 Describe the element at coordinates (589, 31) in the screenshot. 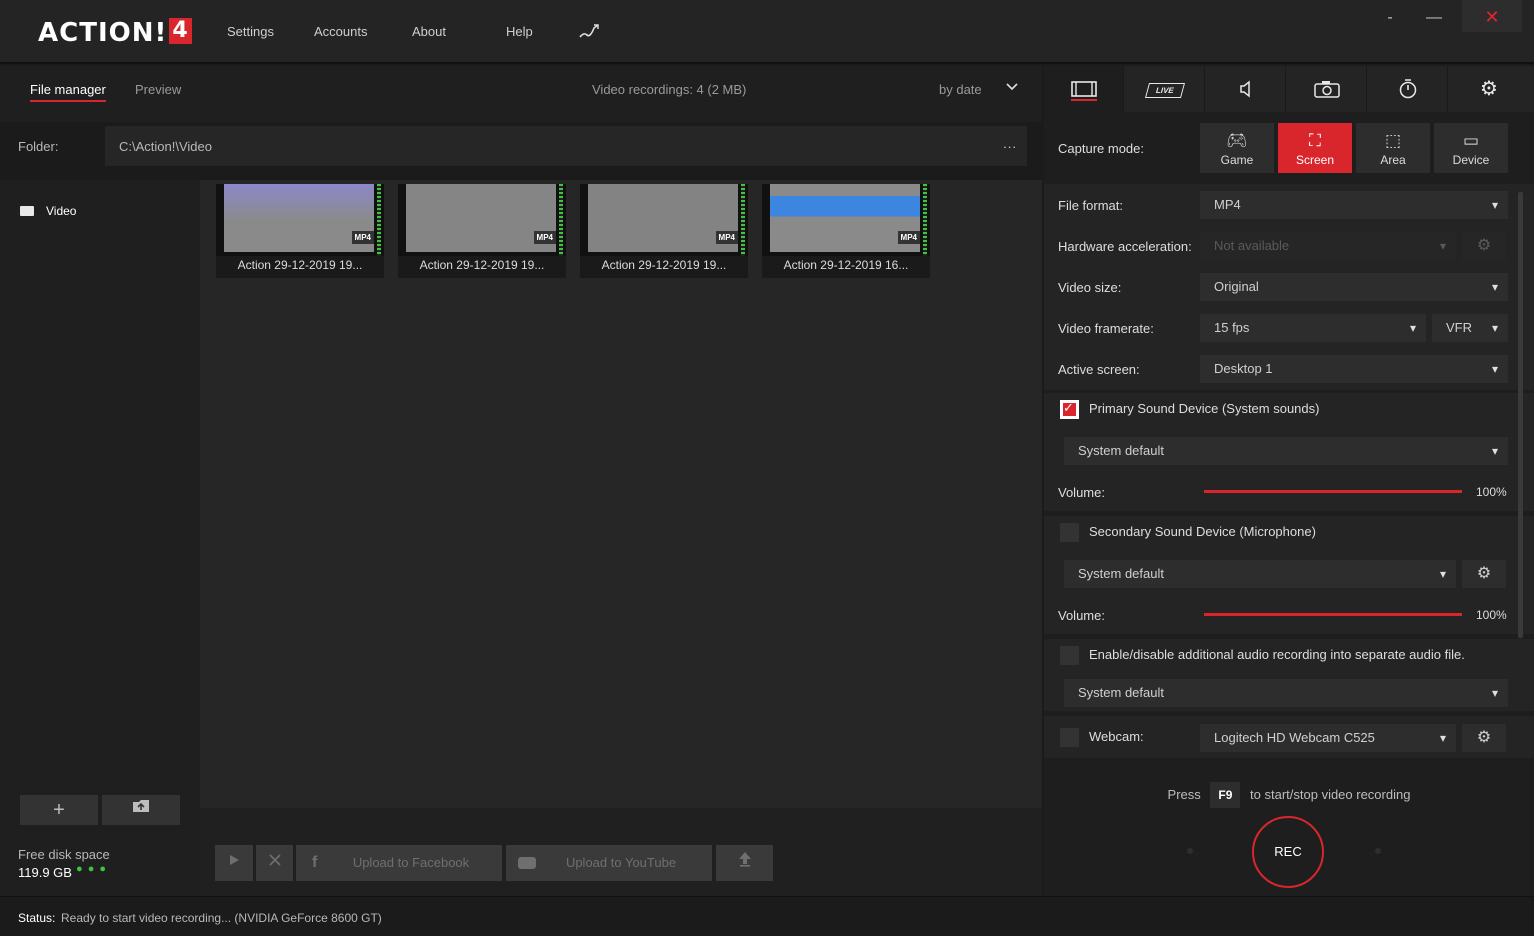

I see `draw-icon` at that location.